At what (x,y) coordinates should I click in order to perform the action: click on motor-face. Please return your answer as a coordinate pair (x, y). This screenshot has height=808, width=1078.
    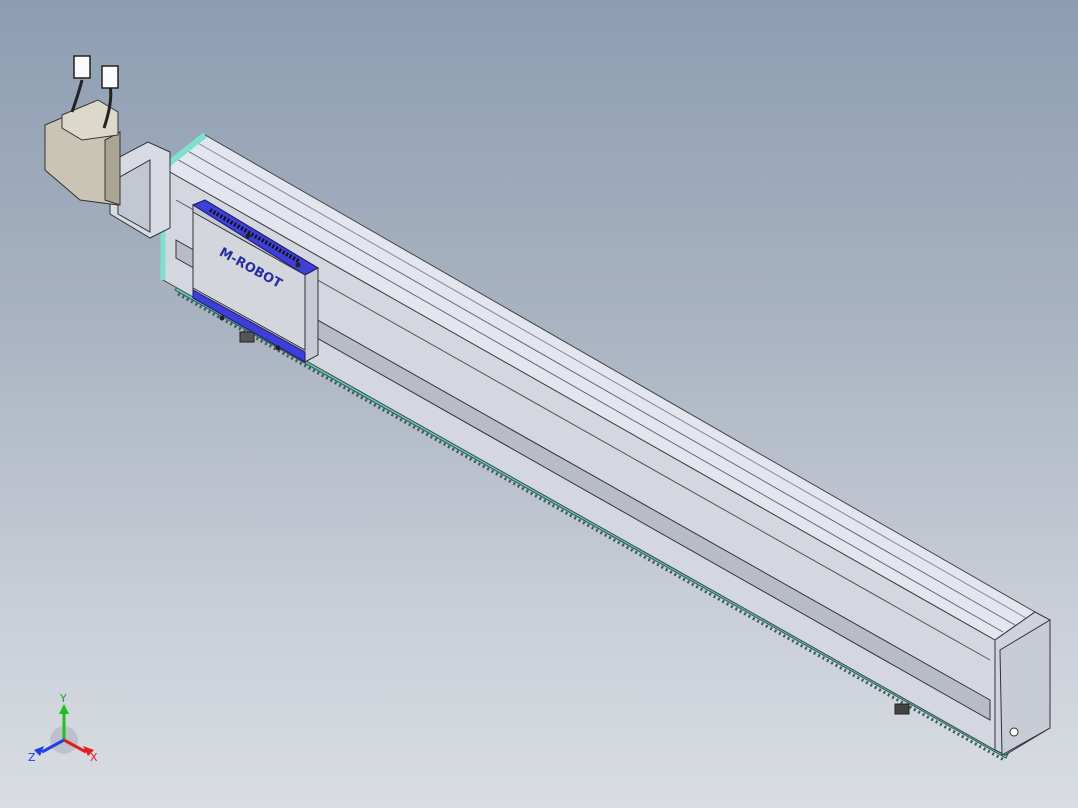
    Looking at the image, I should click on (112, 168).